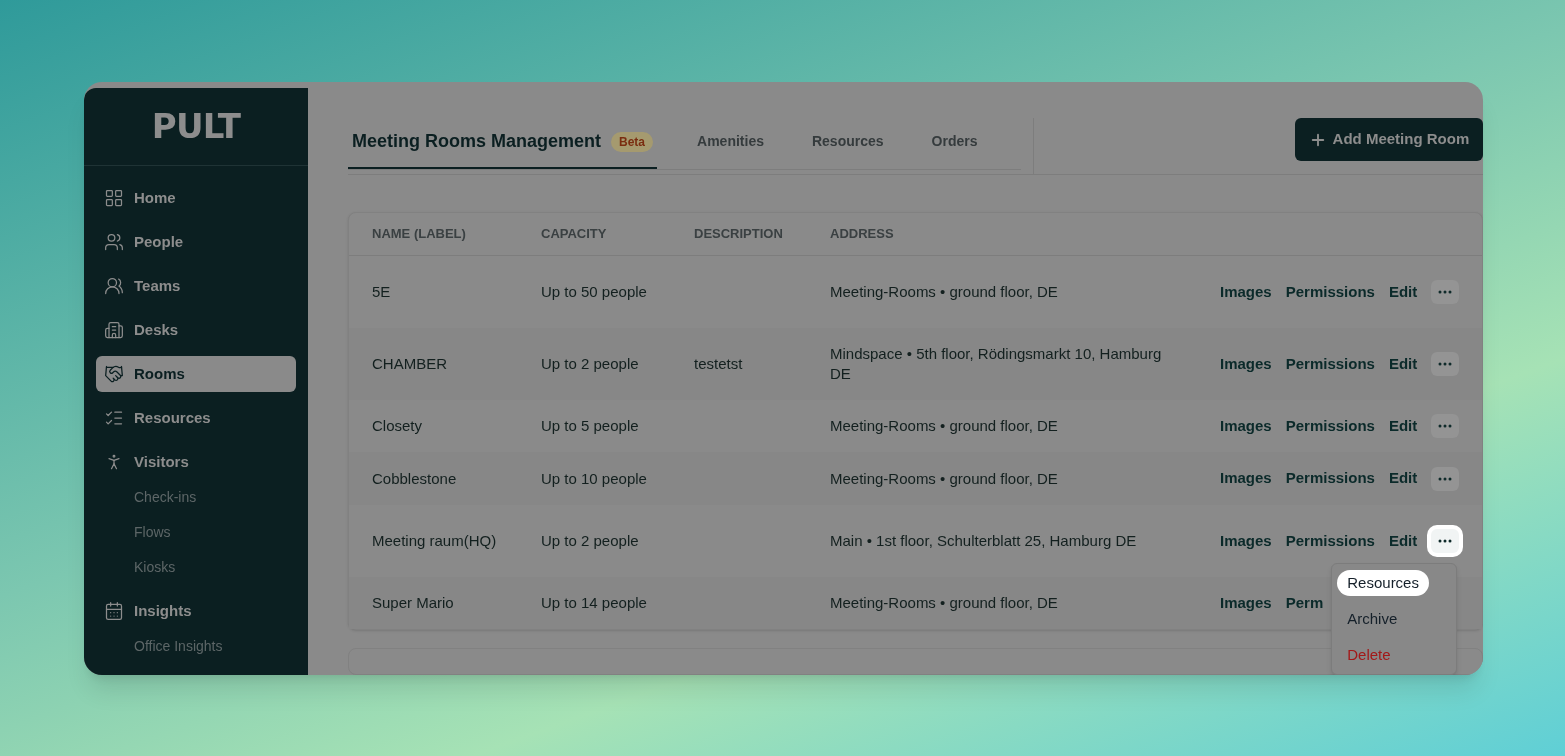  I want to click on capacity-cell-text: Up to 14 people, so click(594, 603).